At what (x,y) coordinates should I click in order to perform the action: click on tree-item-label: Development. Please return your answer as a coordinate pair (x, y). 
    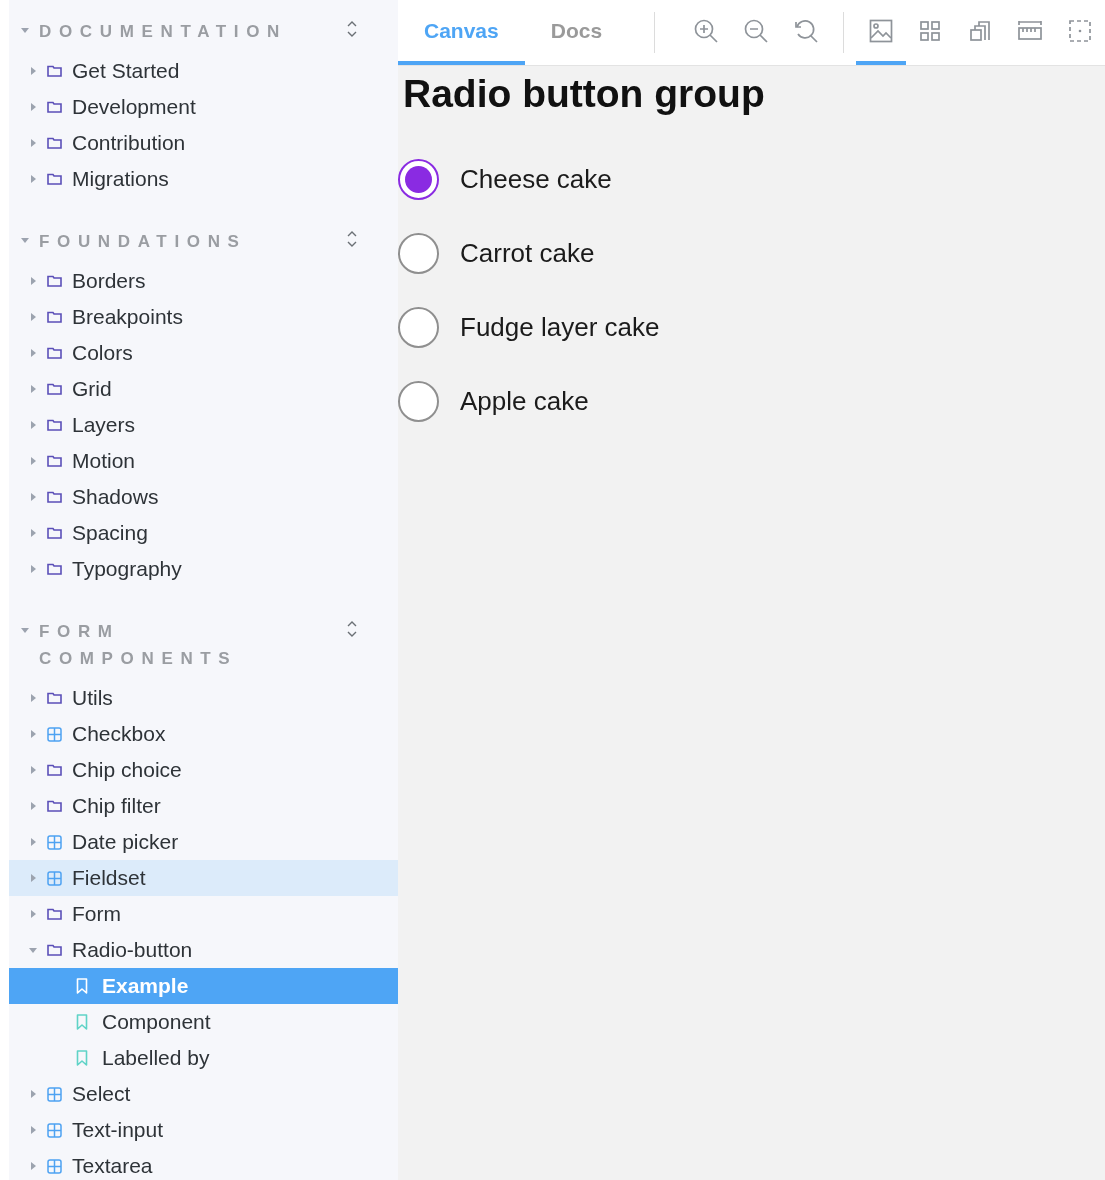
    Looking at the image, I should click on (134, 107).